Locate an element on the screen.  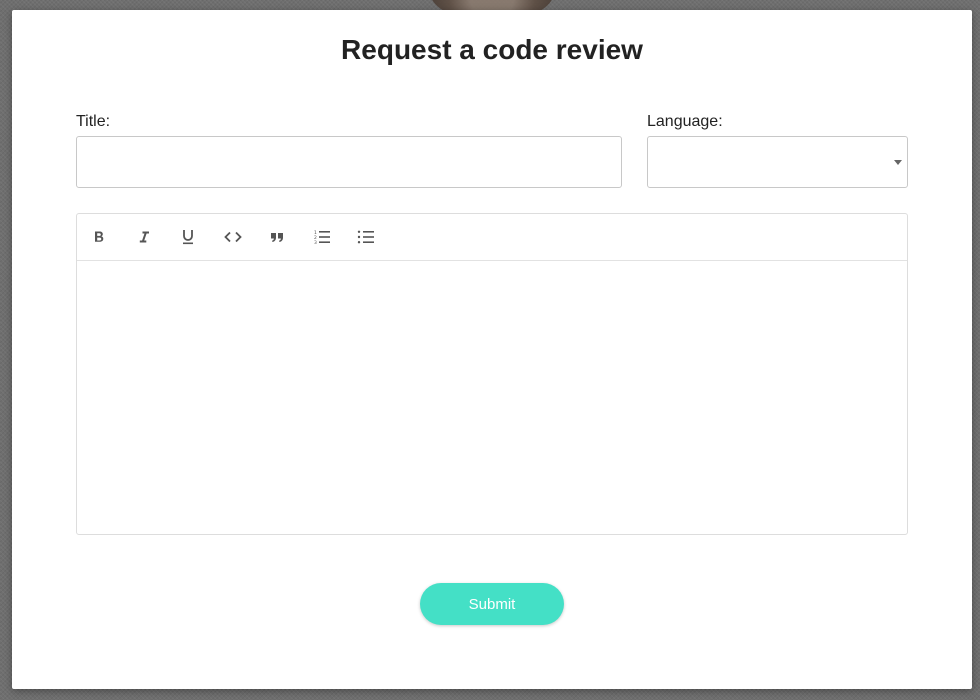
quote-icon is located at coordinates (277, 237).